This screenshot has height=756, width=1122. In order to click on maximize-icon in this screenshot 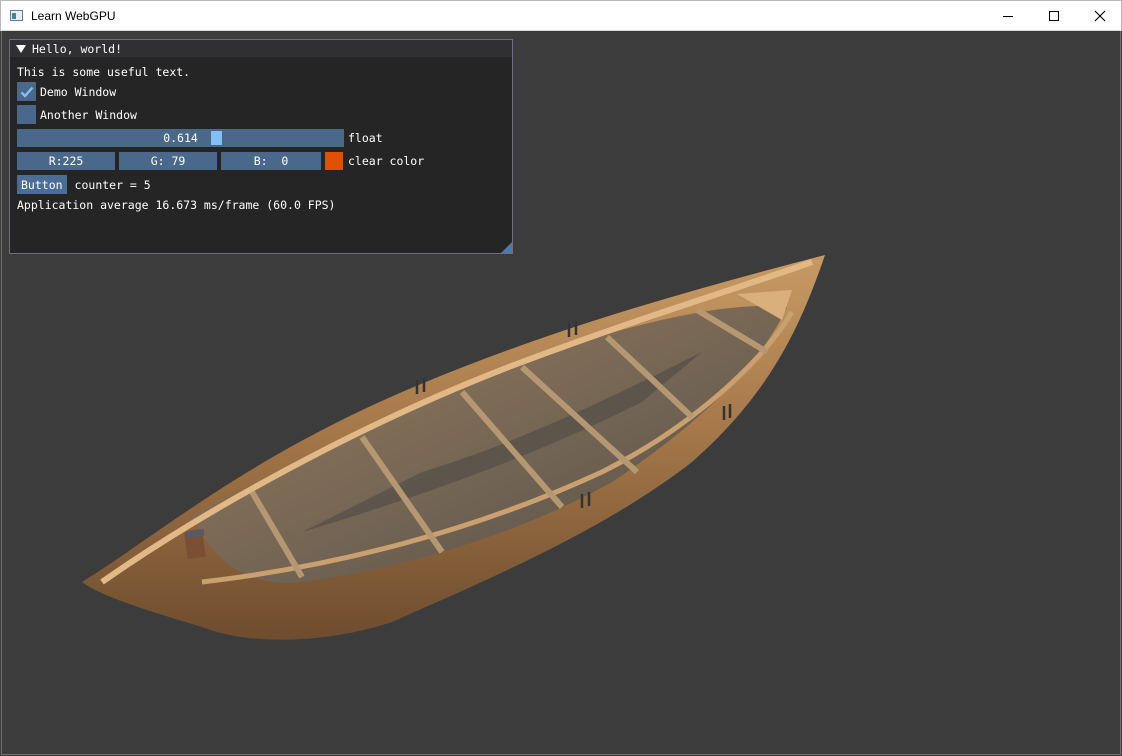, I will do `click(1054, 16)`.